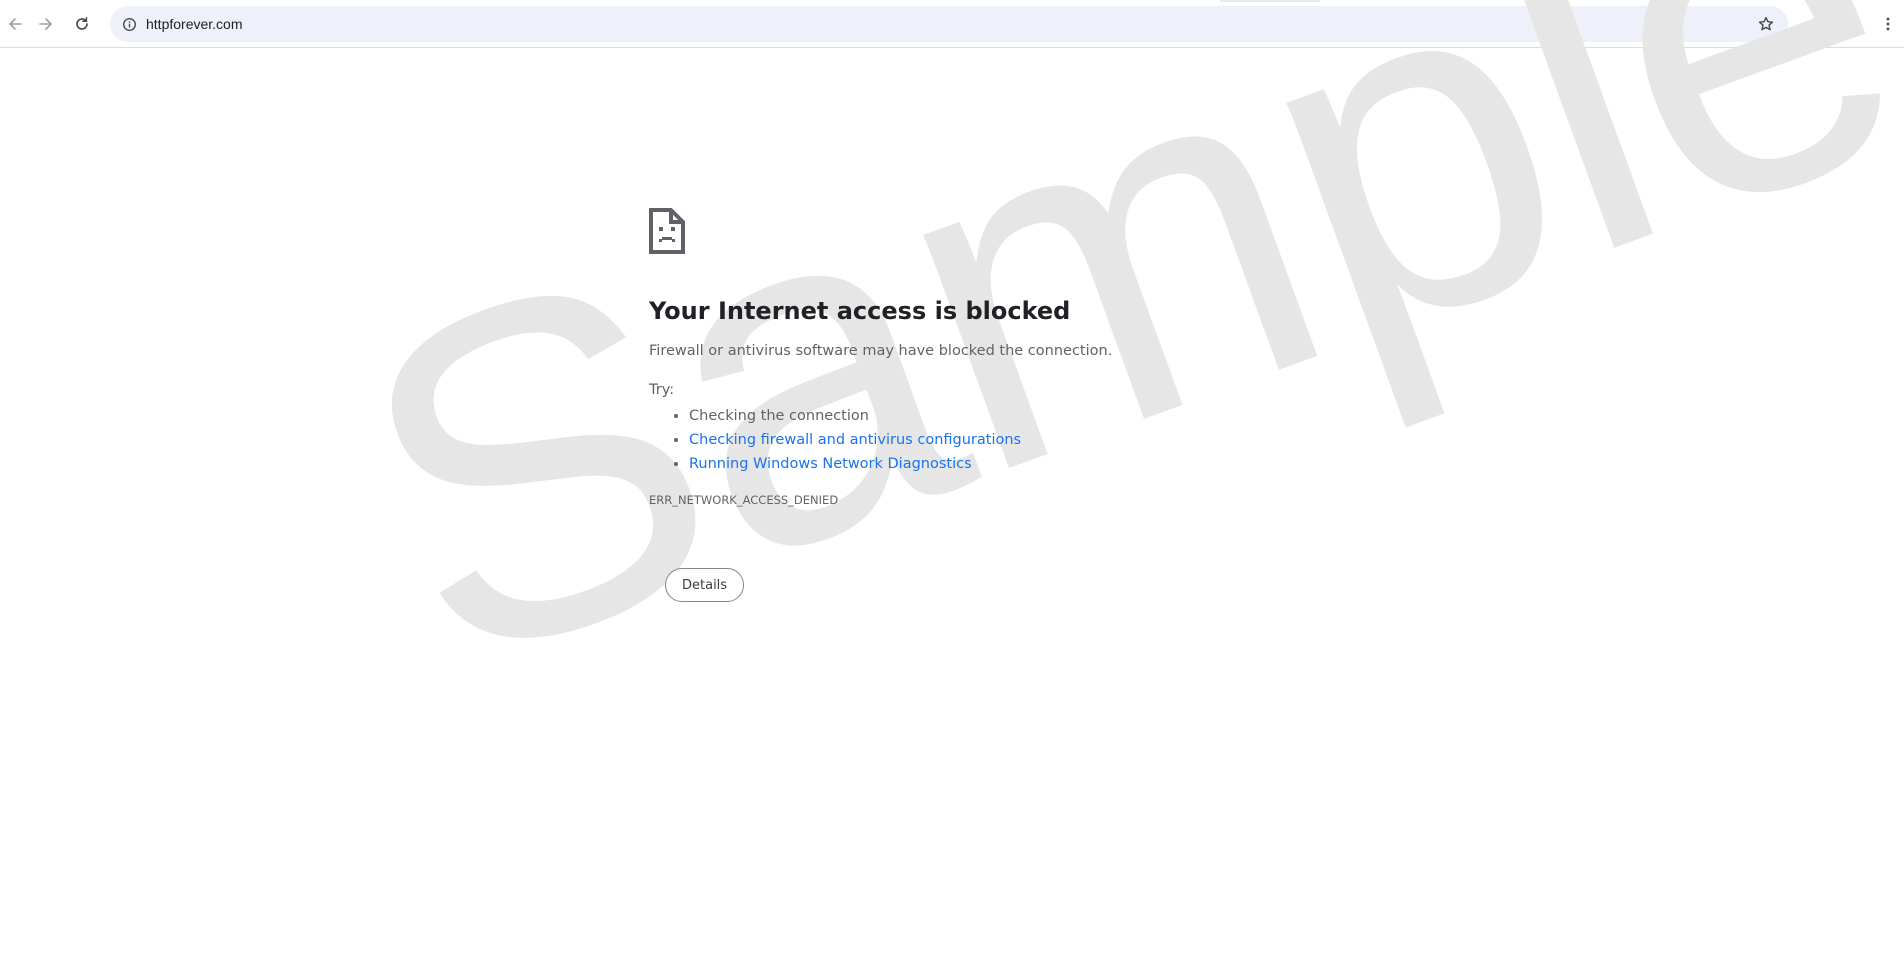 This screenshot has width=1904, height=958. What do you see at coordinates (1270, 1) in the screenshot?
I see `loading-indicator` at bounding box center [1270, 1].